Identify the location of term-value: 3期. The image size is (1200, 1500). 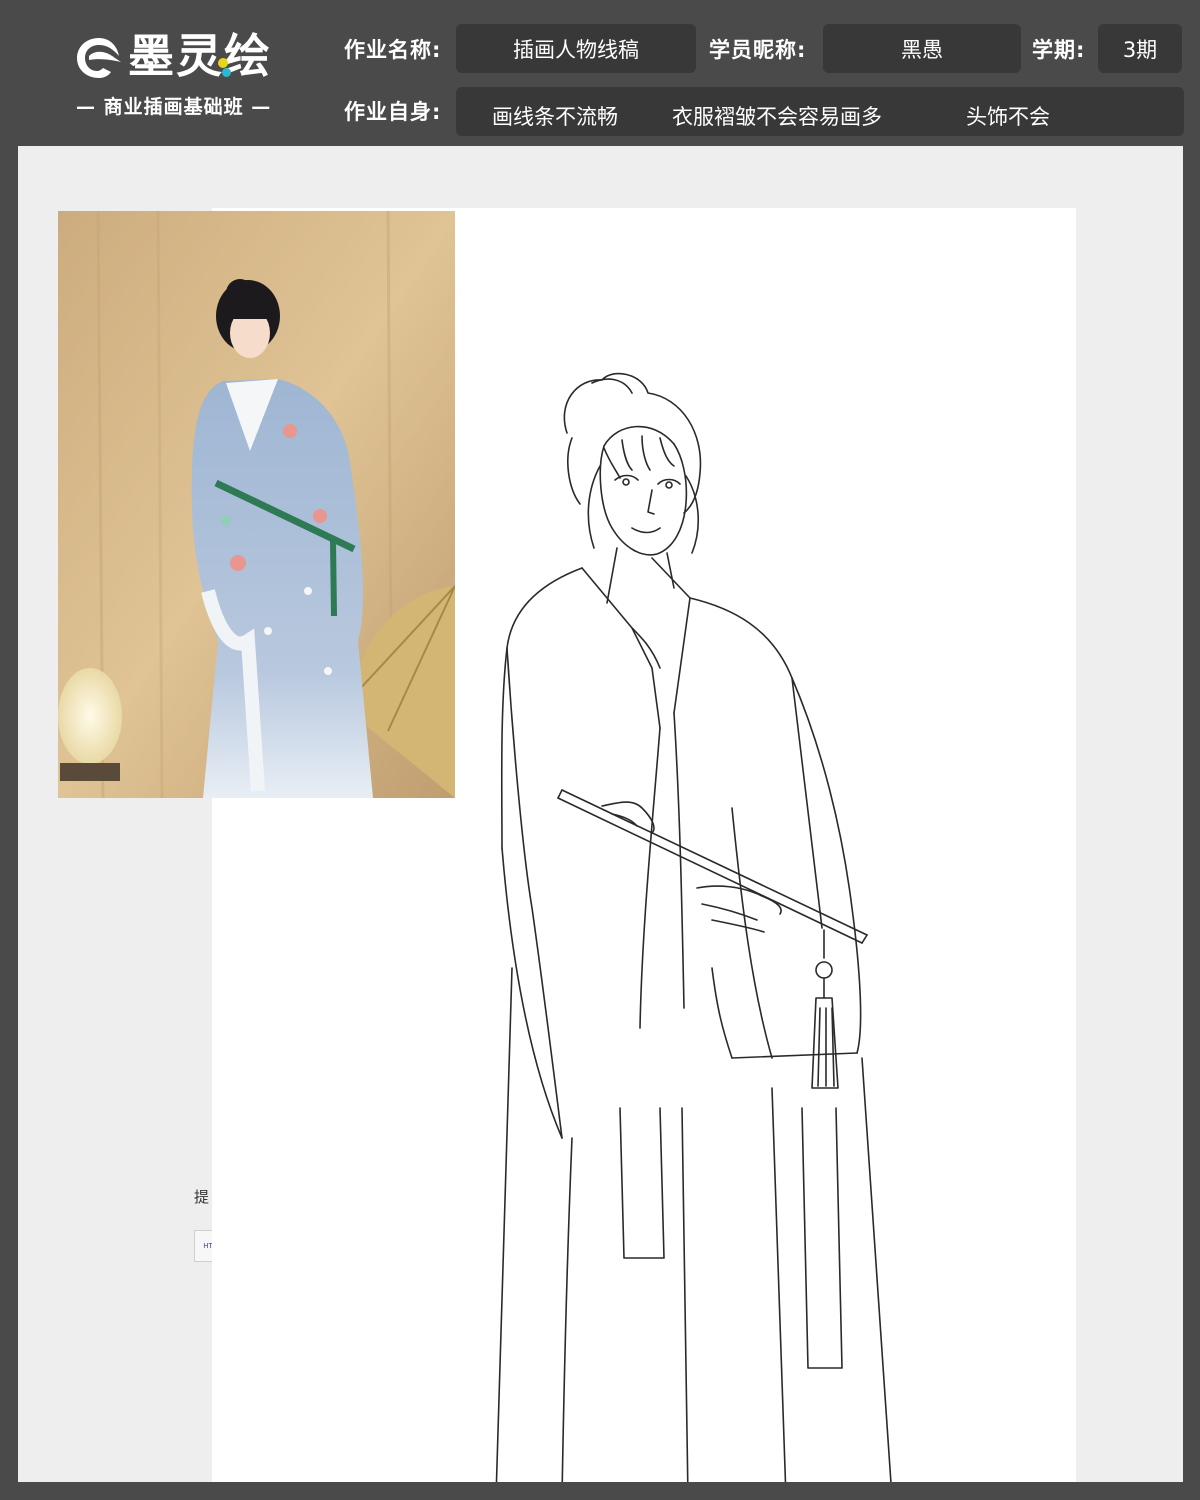
(1140, 49).